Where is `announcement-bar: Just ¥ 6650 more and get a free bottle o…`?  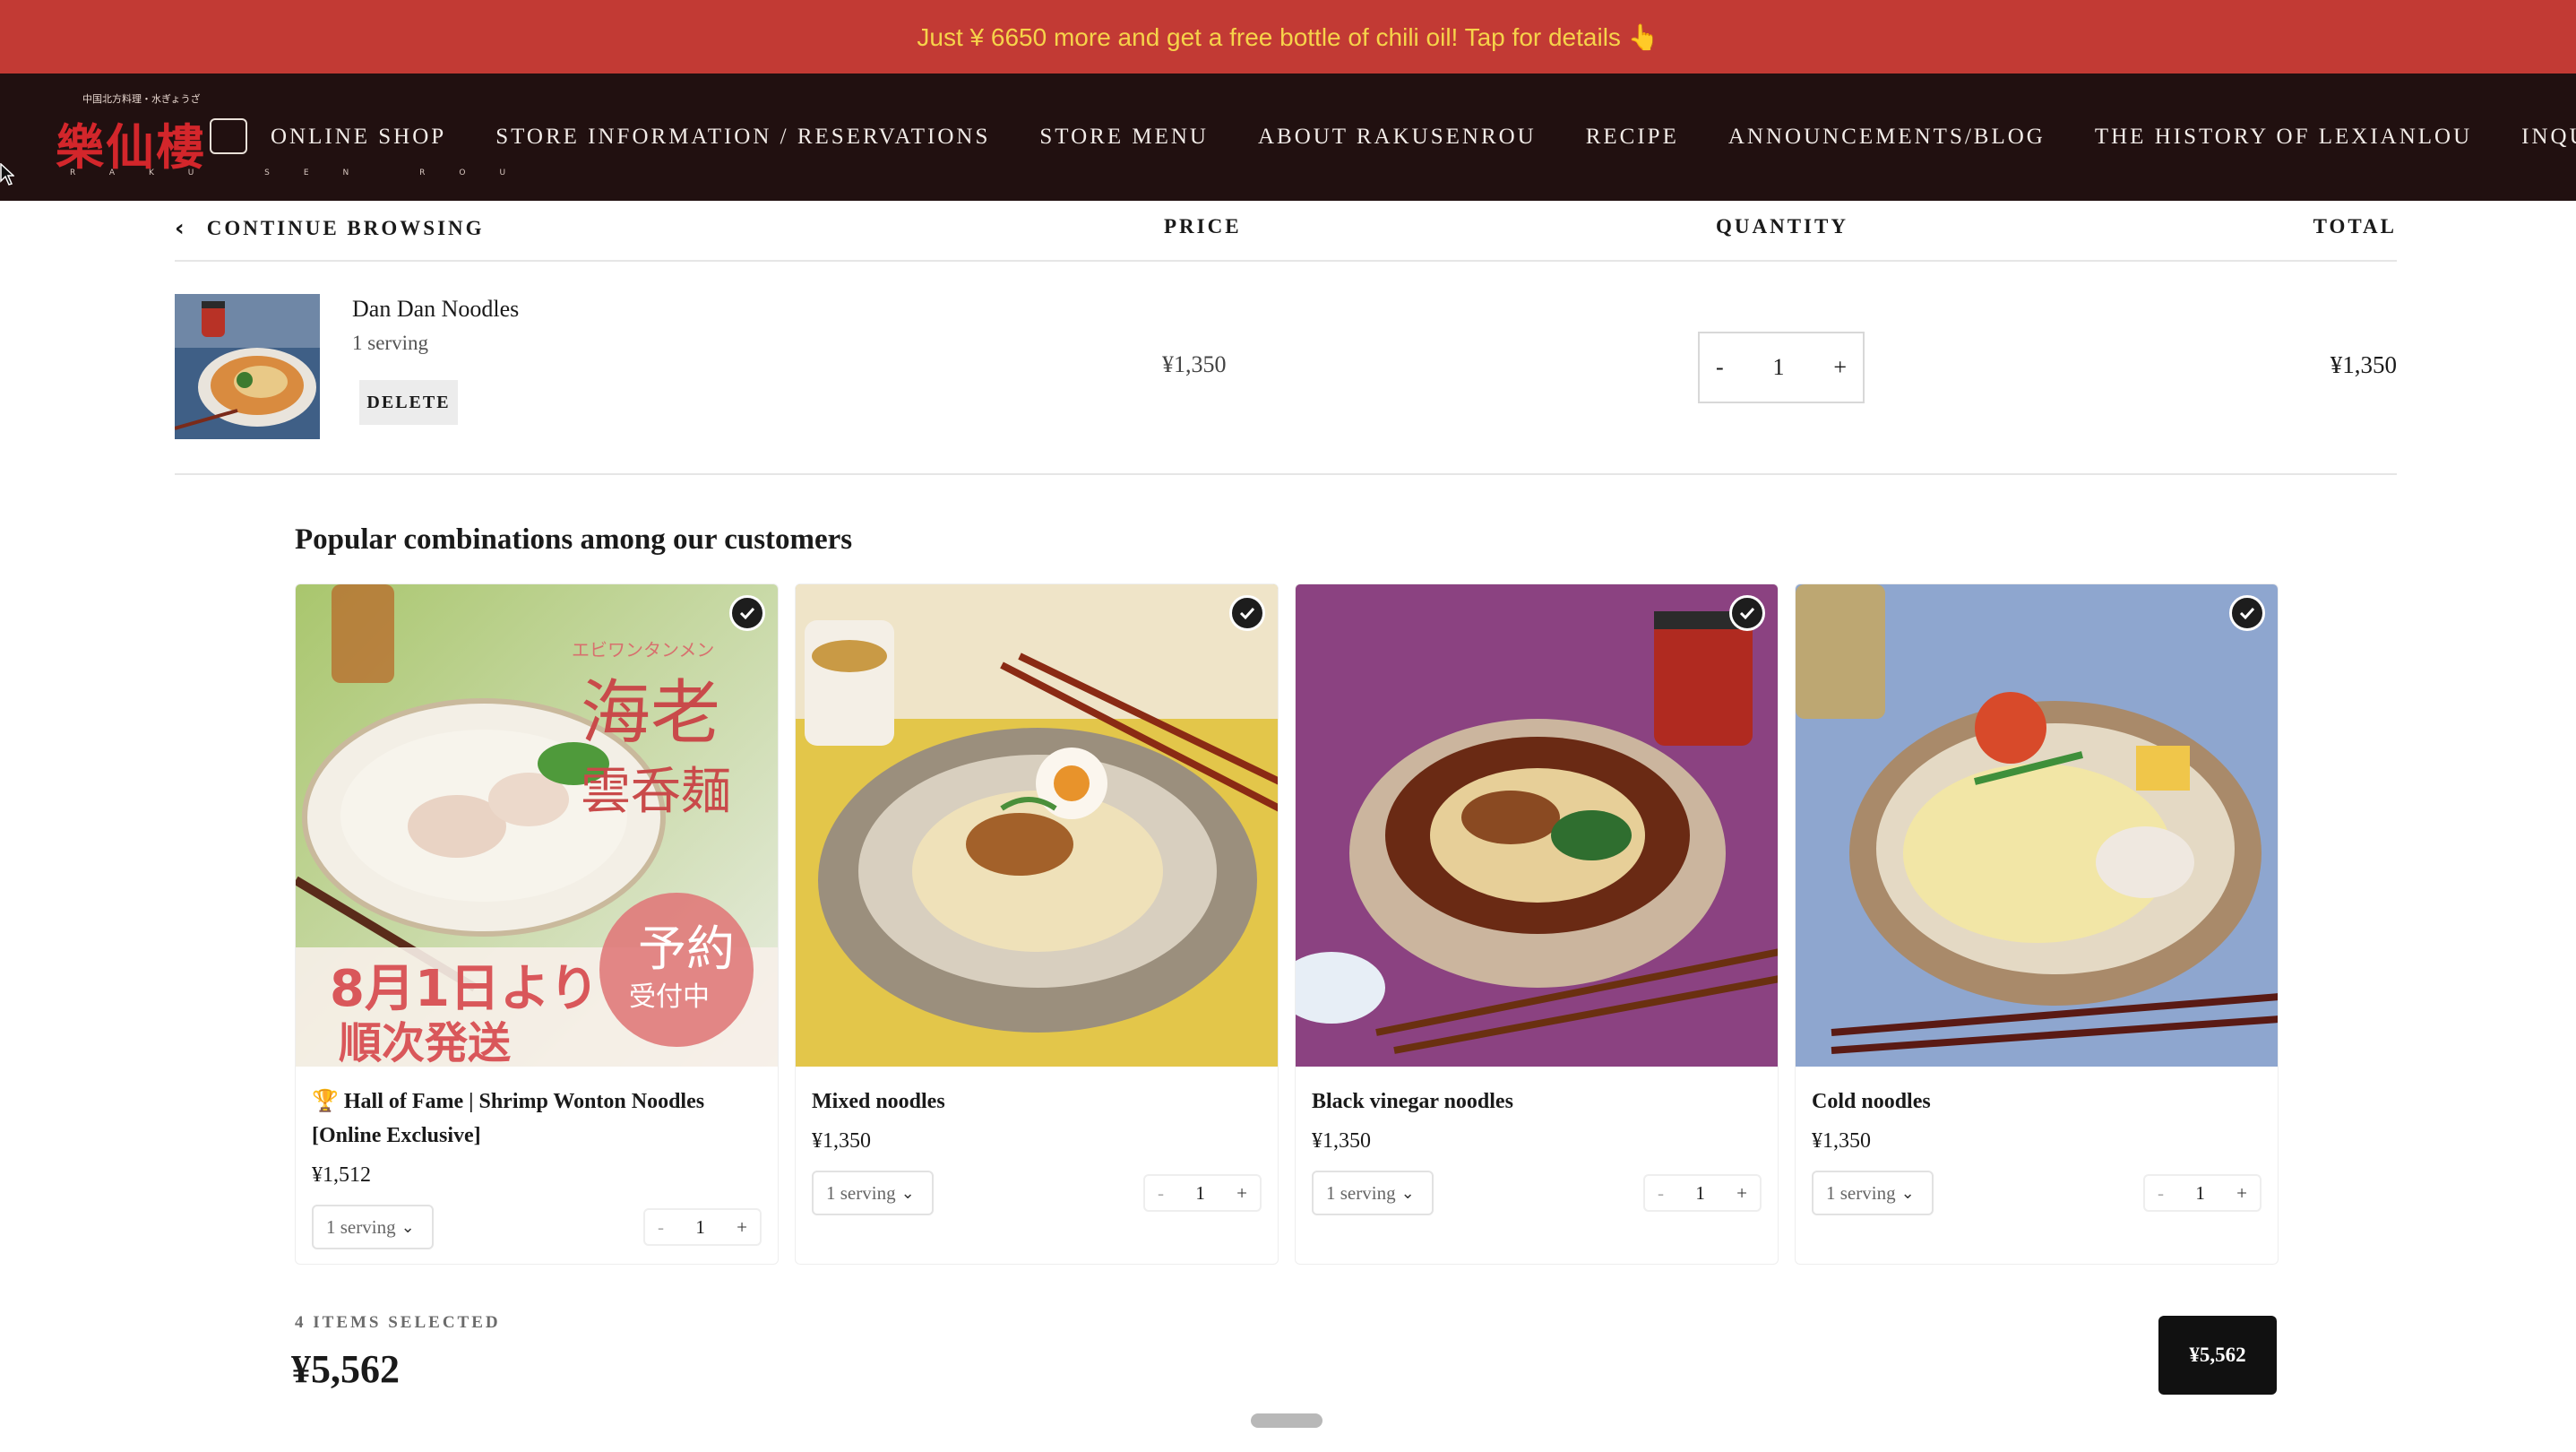 announcement-bar: Just ¥ 6650 more and get a free bottle o… is located at coordinates (1288, 36).